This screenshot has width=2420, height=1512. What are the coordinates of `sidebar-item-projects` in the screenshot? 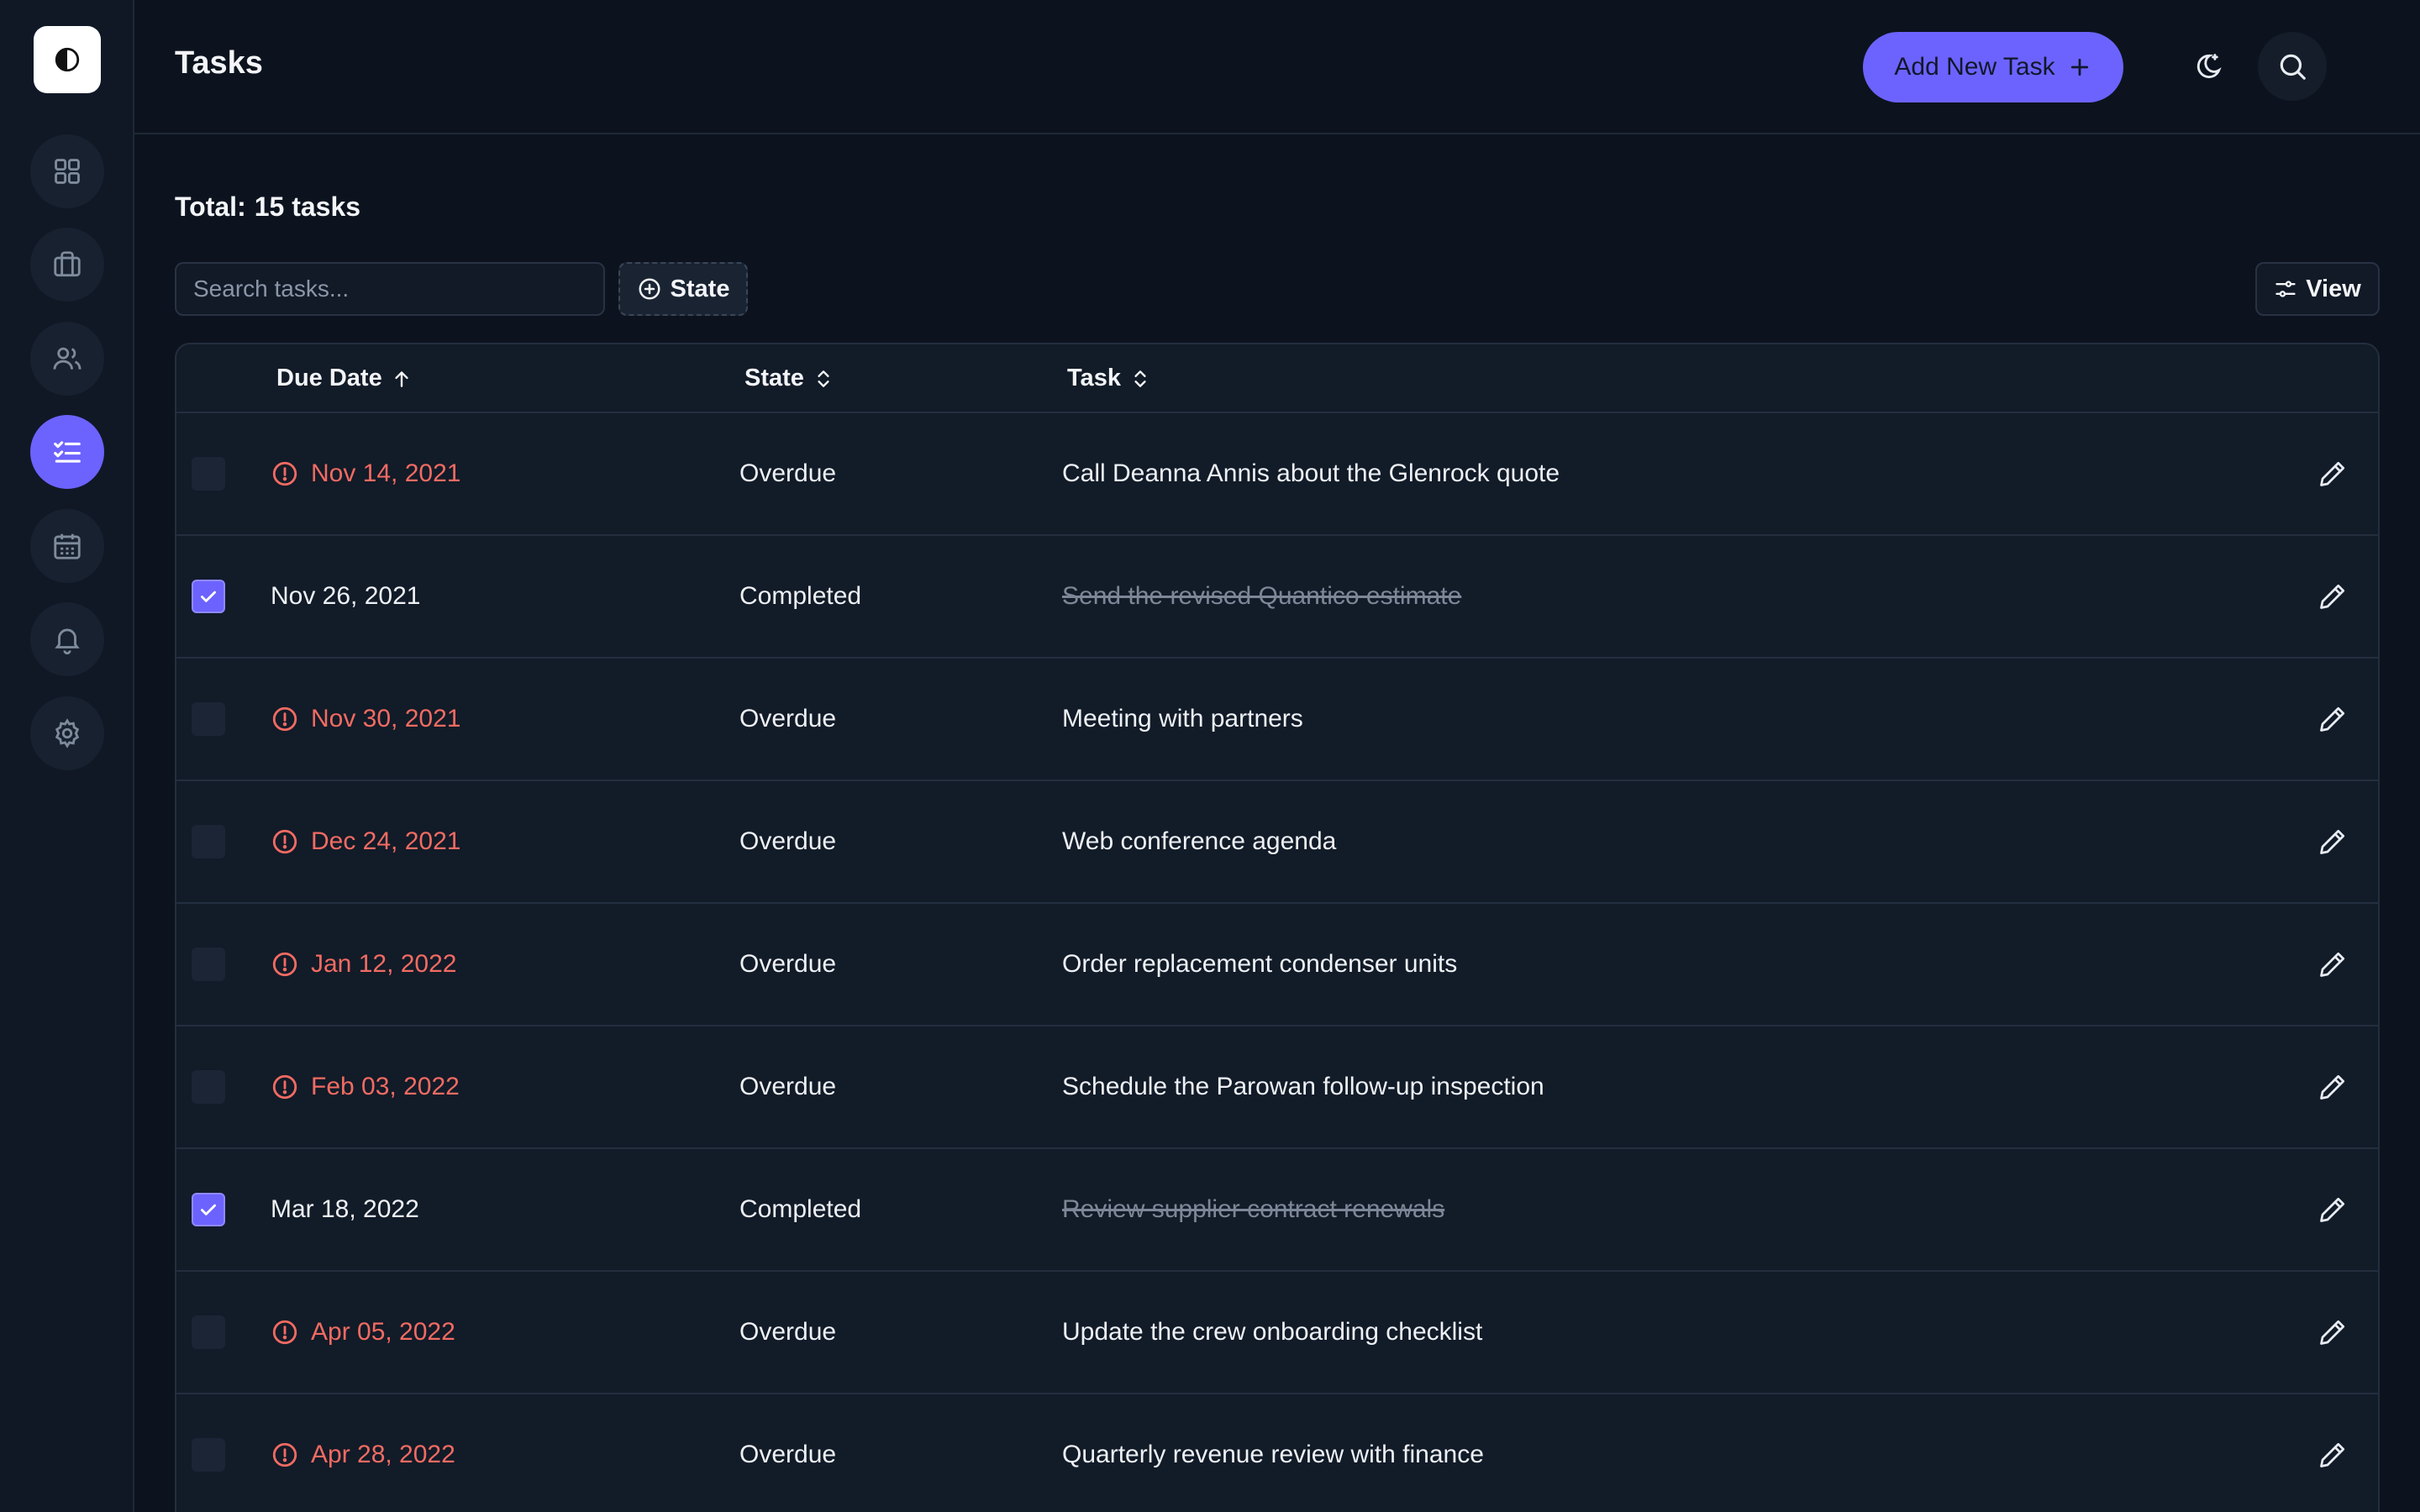 It's located at (67, 265).